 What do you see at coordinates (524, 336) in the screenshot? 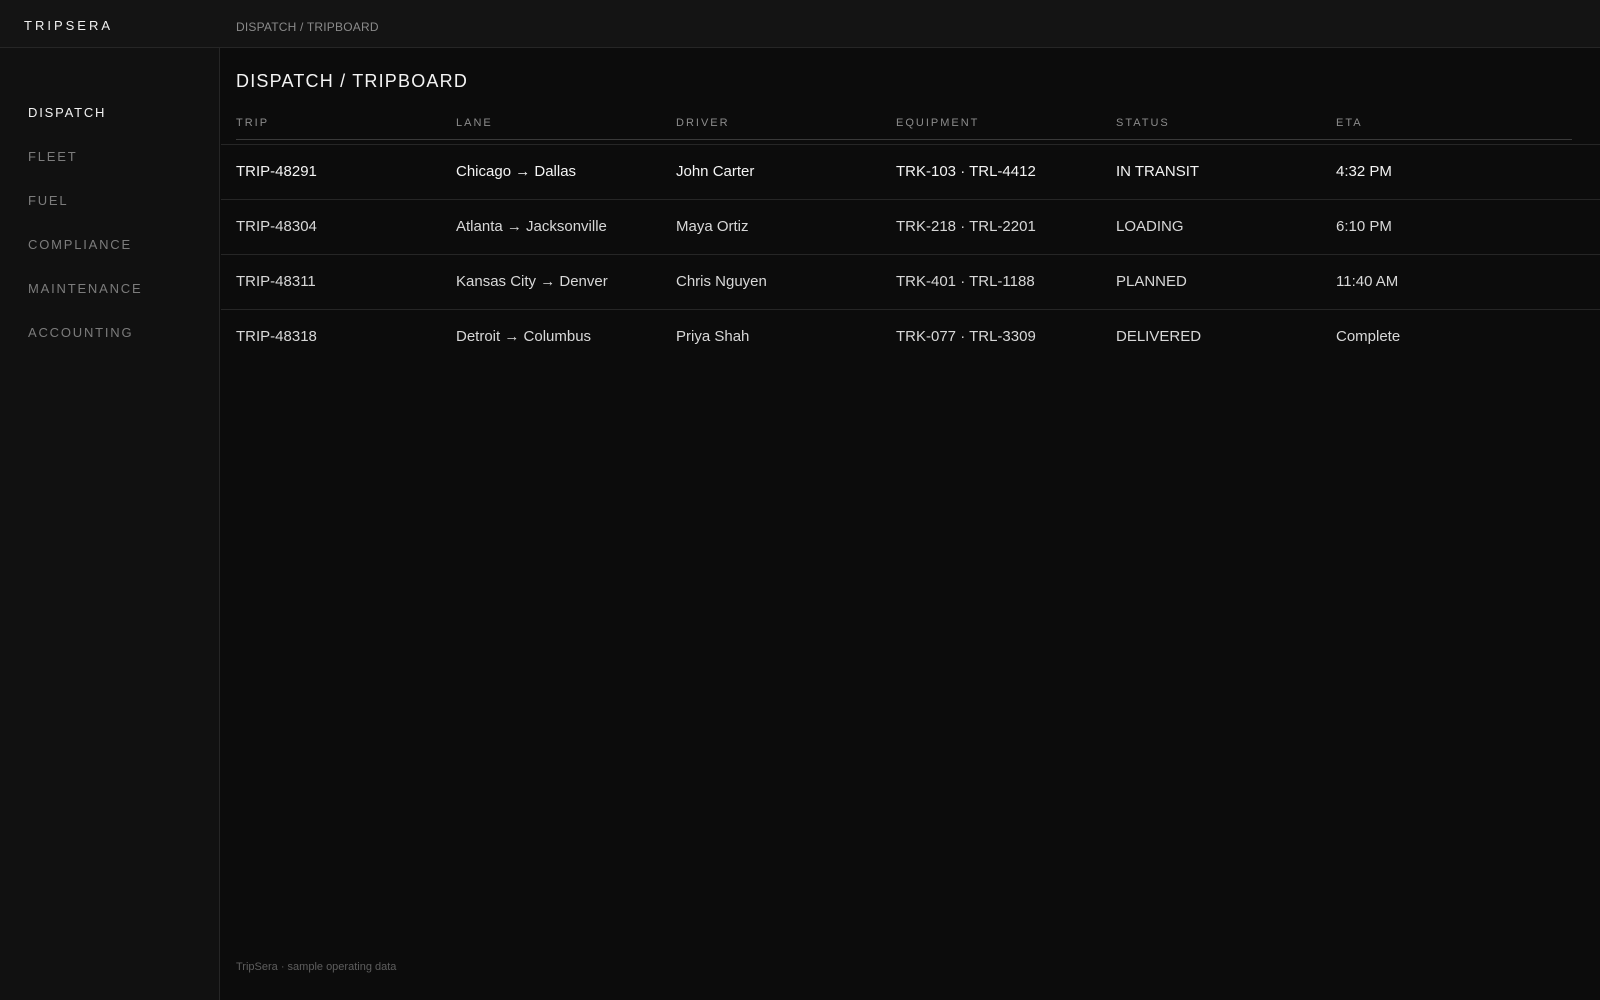
I see `lane: Detroit → Columbus` at bounding box center [524, 336].